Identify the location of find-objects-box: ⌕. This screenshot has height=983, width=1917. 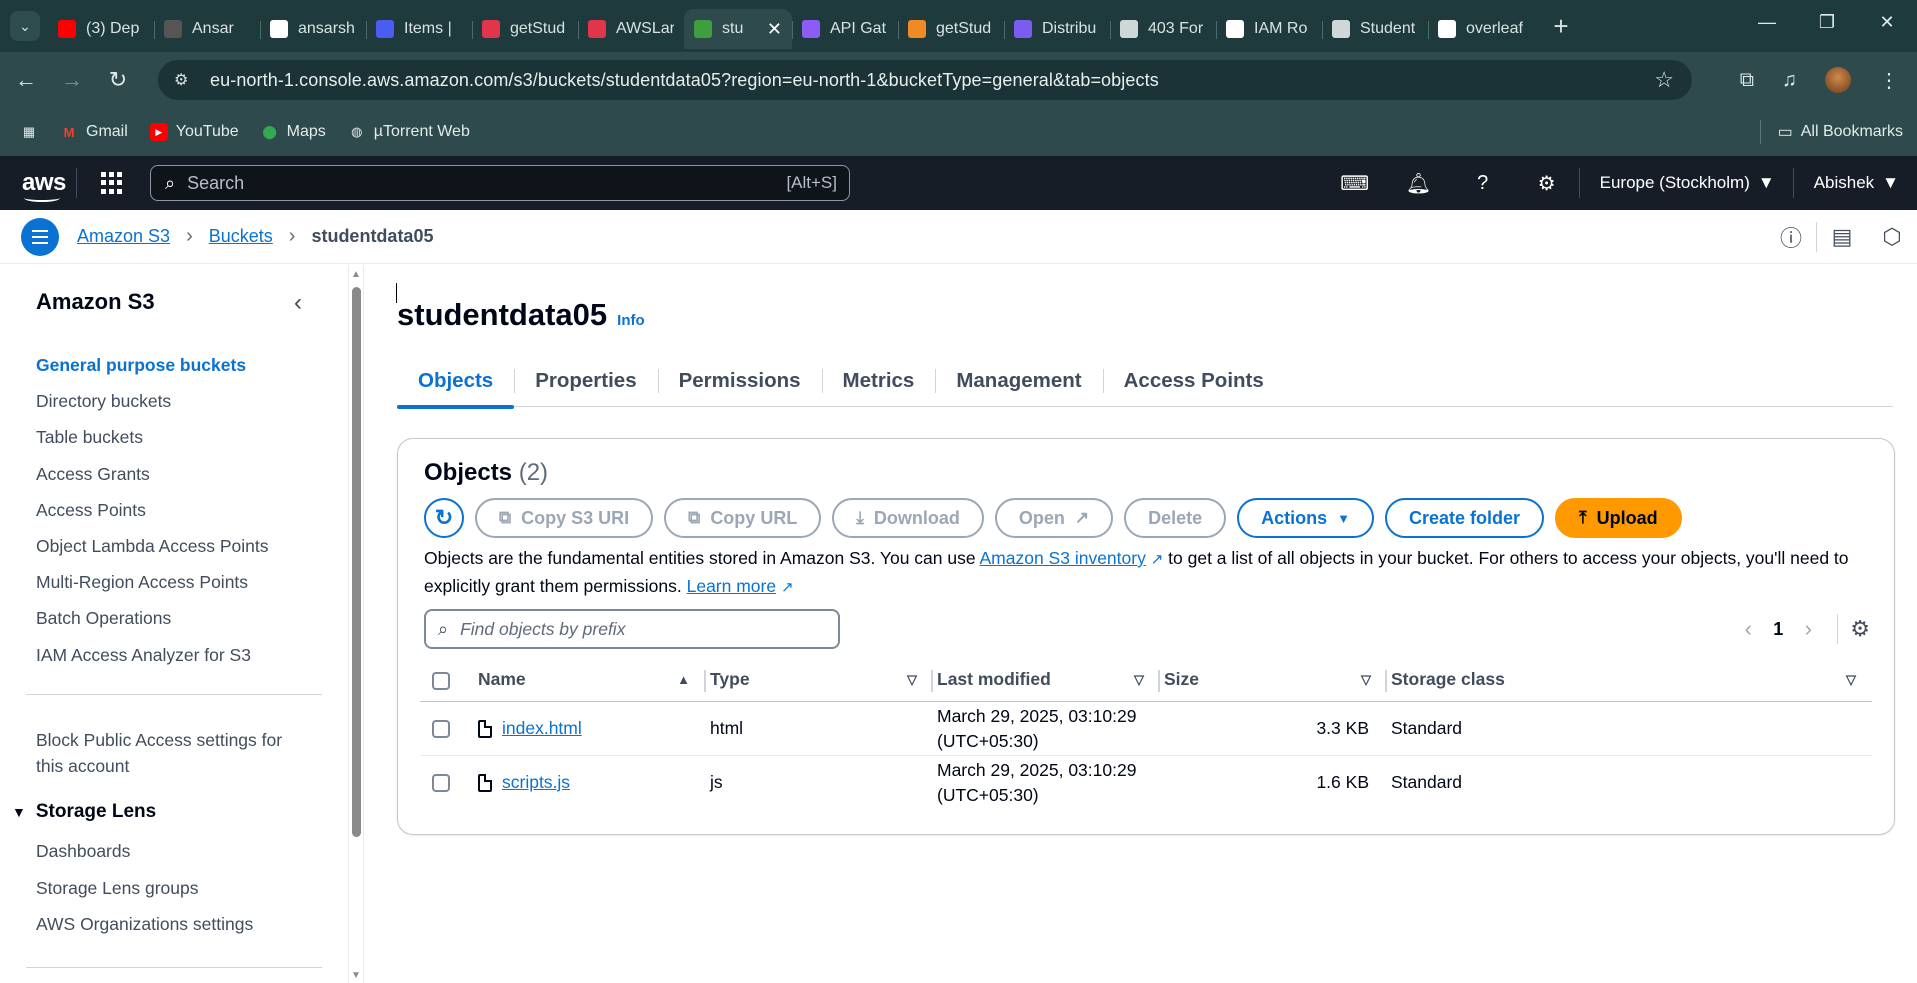
(632, 629).